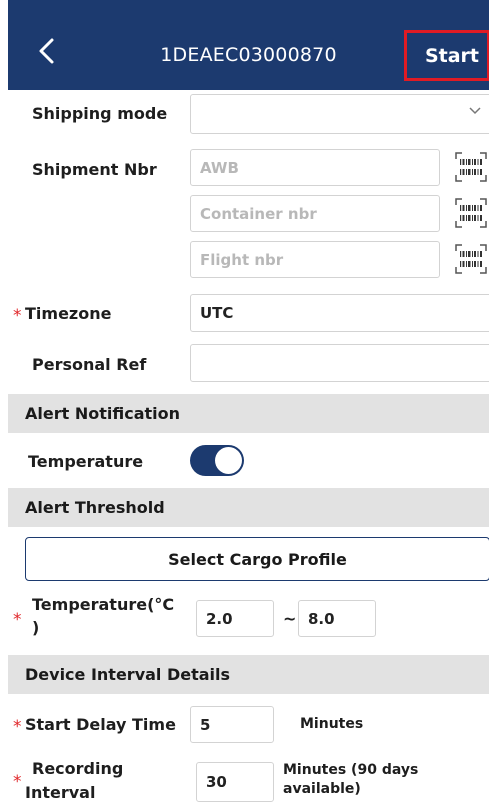  I want to click on shipping-mode-select, so click(339, 114).